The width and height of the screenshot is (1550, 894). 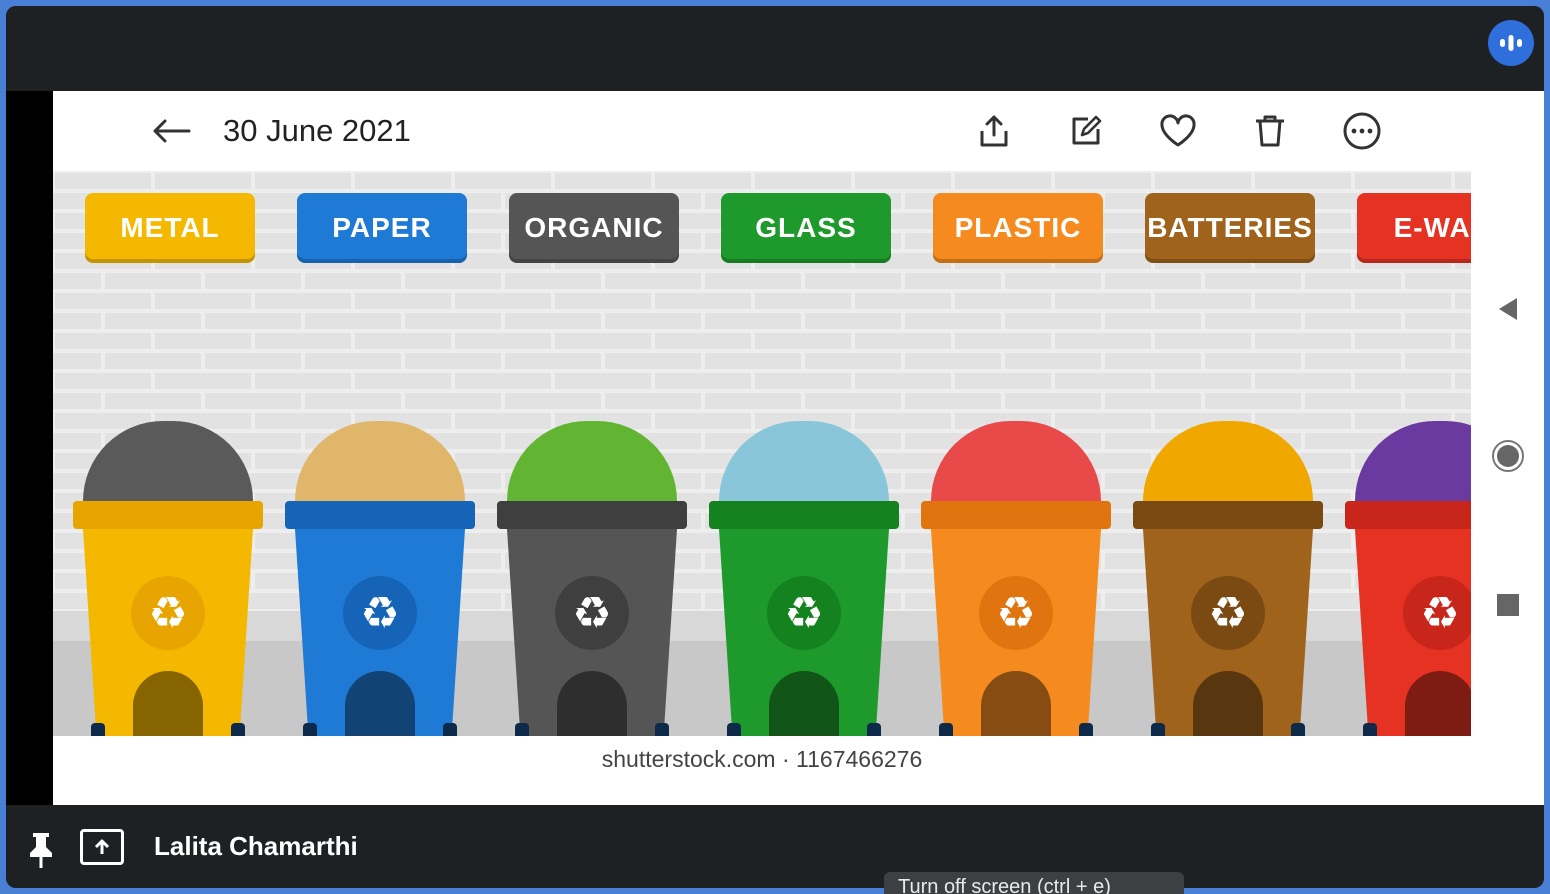 What do you see at coordinates (762, 759) in the screenshot?
I see `image-watermark-caption: shutterstock.com · 1167466276` at bounding box center [762, 759].